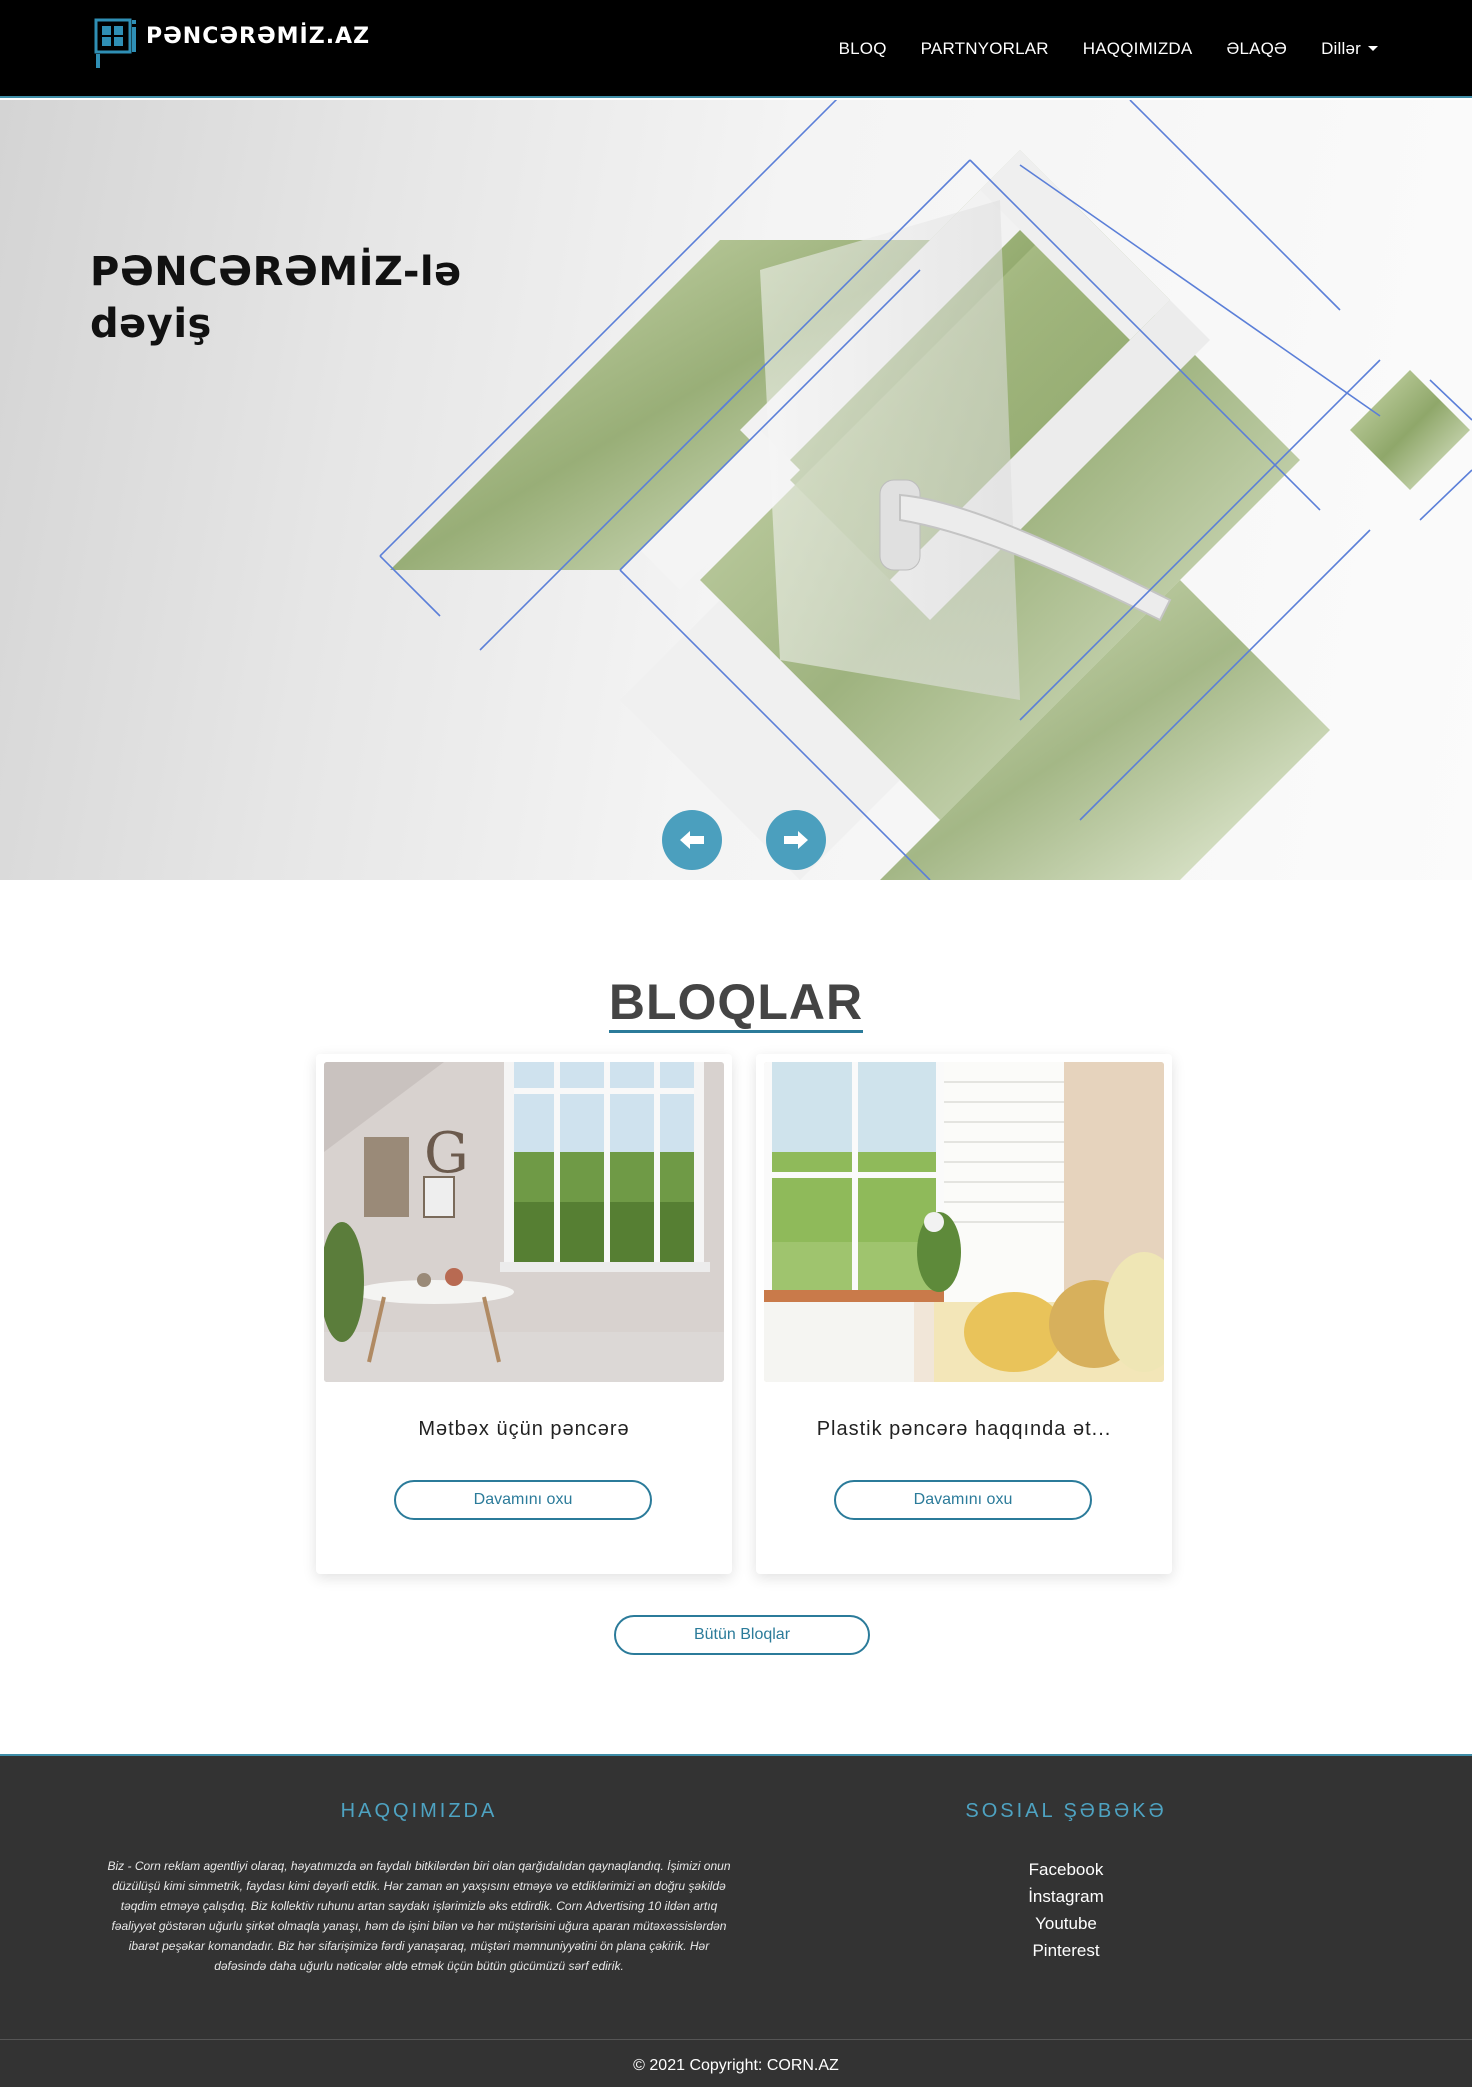 Image resolution: width=1472 pixels, height=2087 pixels. Describe the element at coordinates (524, 1429) in the screenshot. I see `blog-card-title: Mətbəx üçün pəncərə` at that location.